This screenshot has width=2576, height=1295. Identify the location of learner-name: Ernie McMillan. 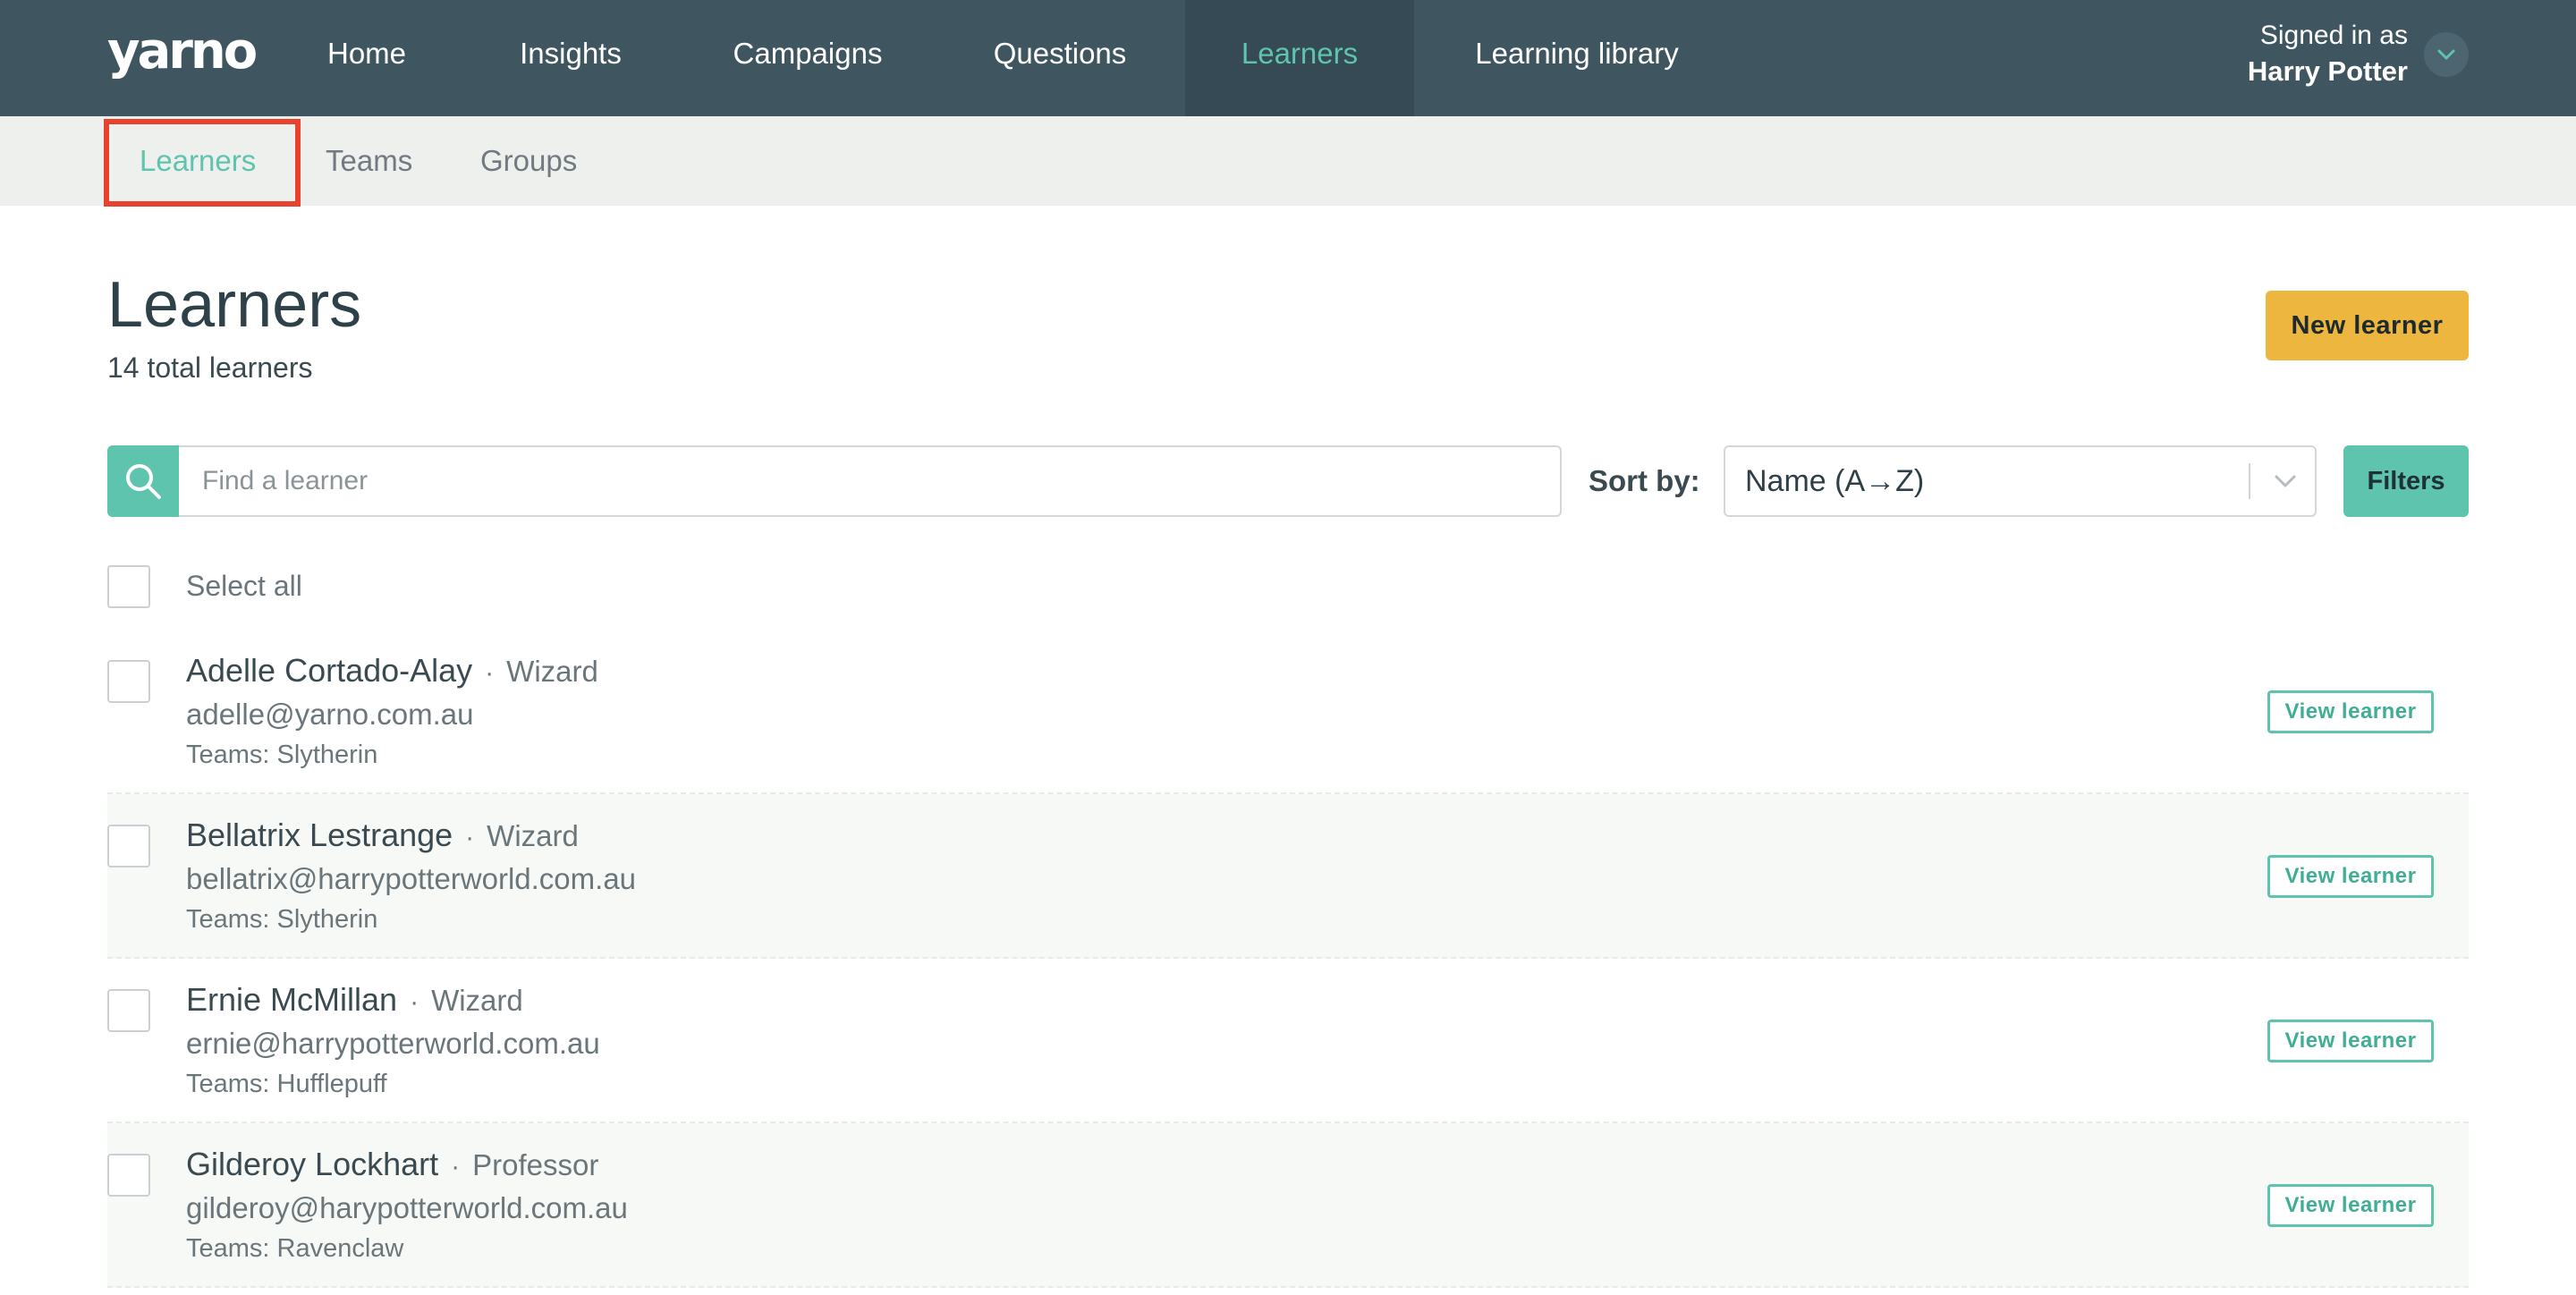
(291, 1000).